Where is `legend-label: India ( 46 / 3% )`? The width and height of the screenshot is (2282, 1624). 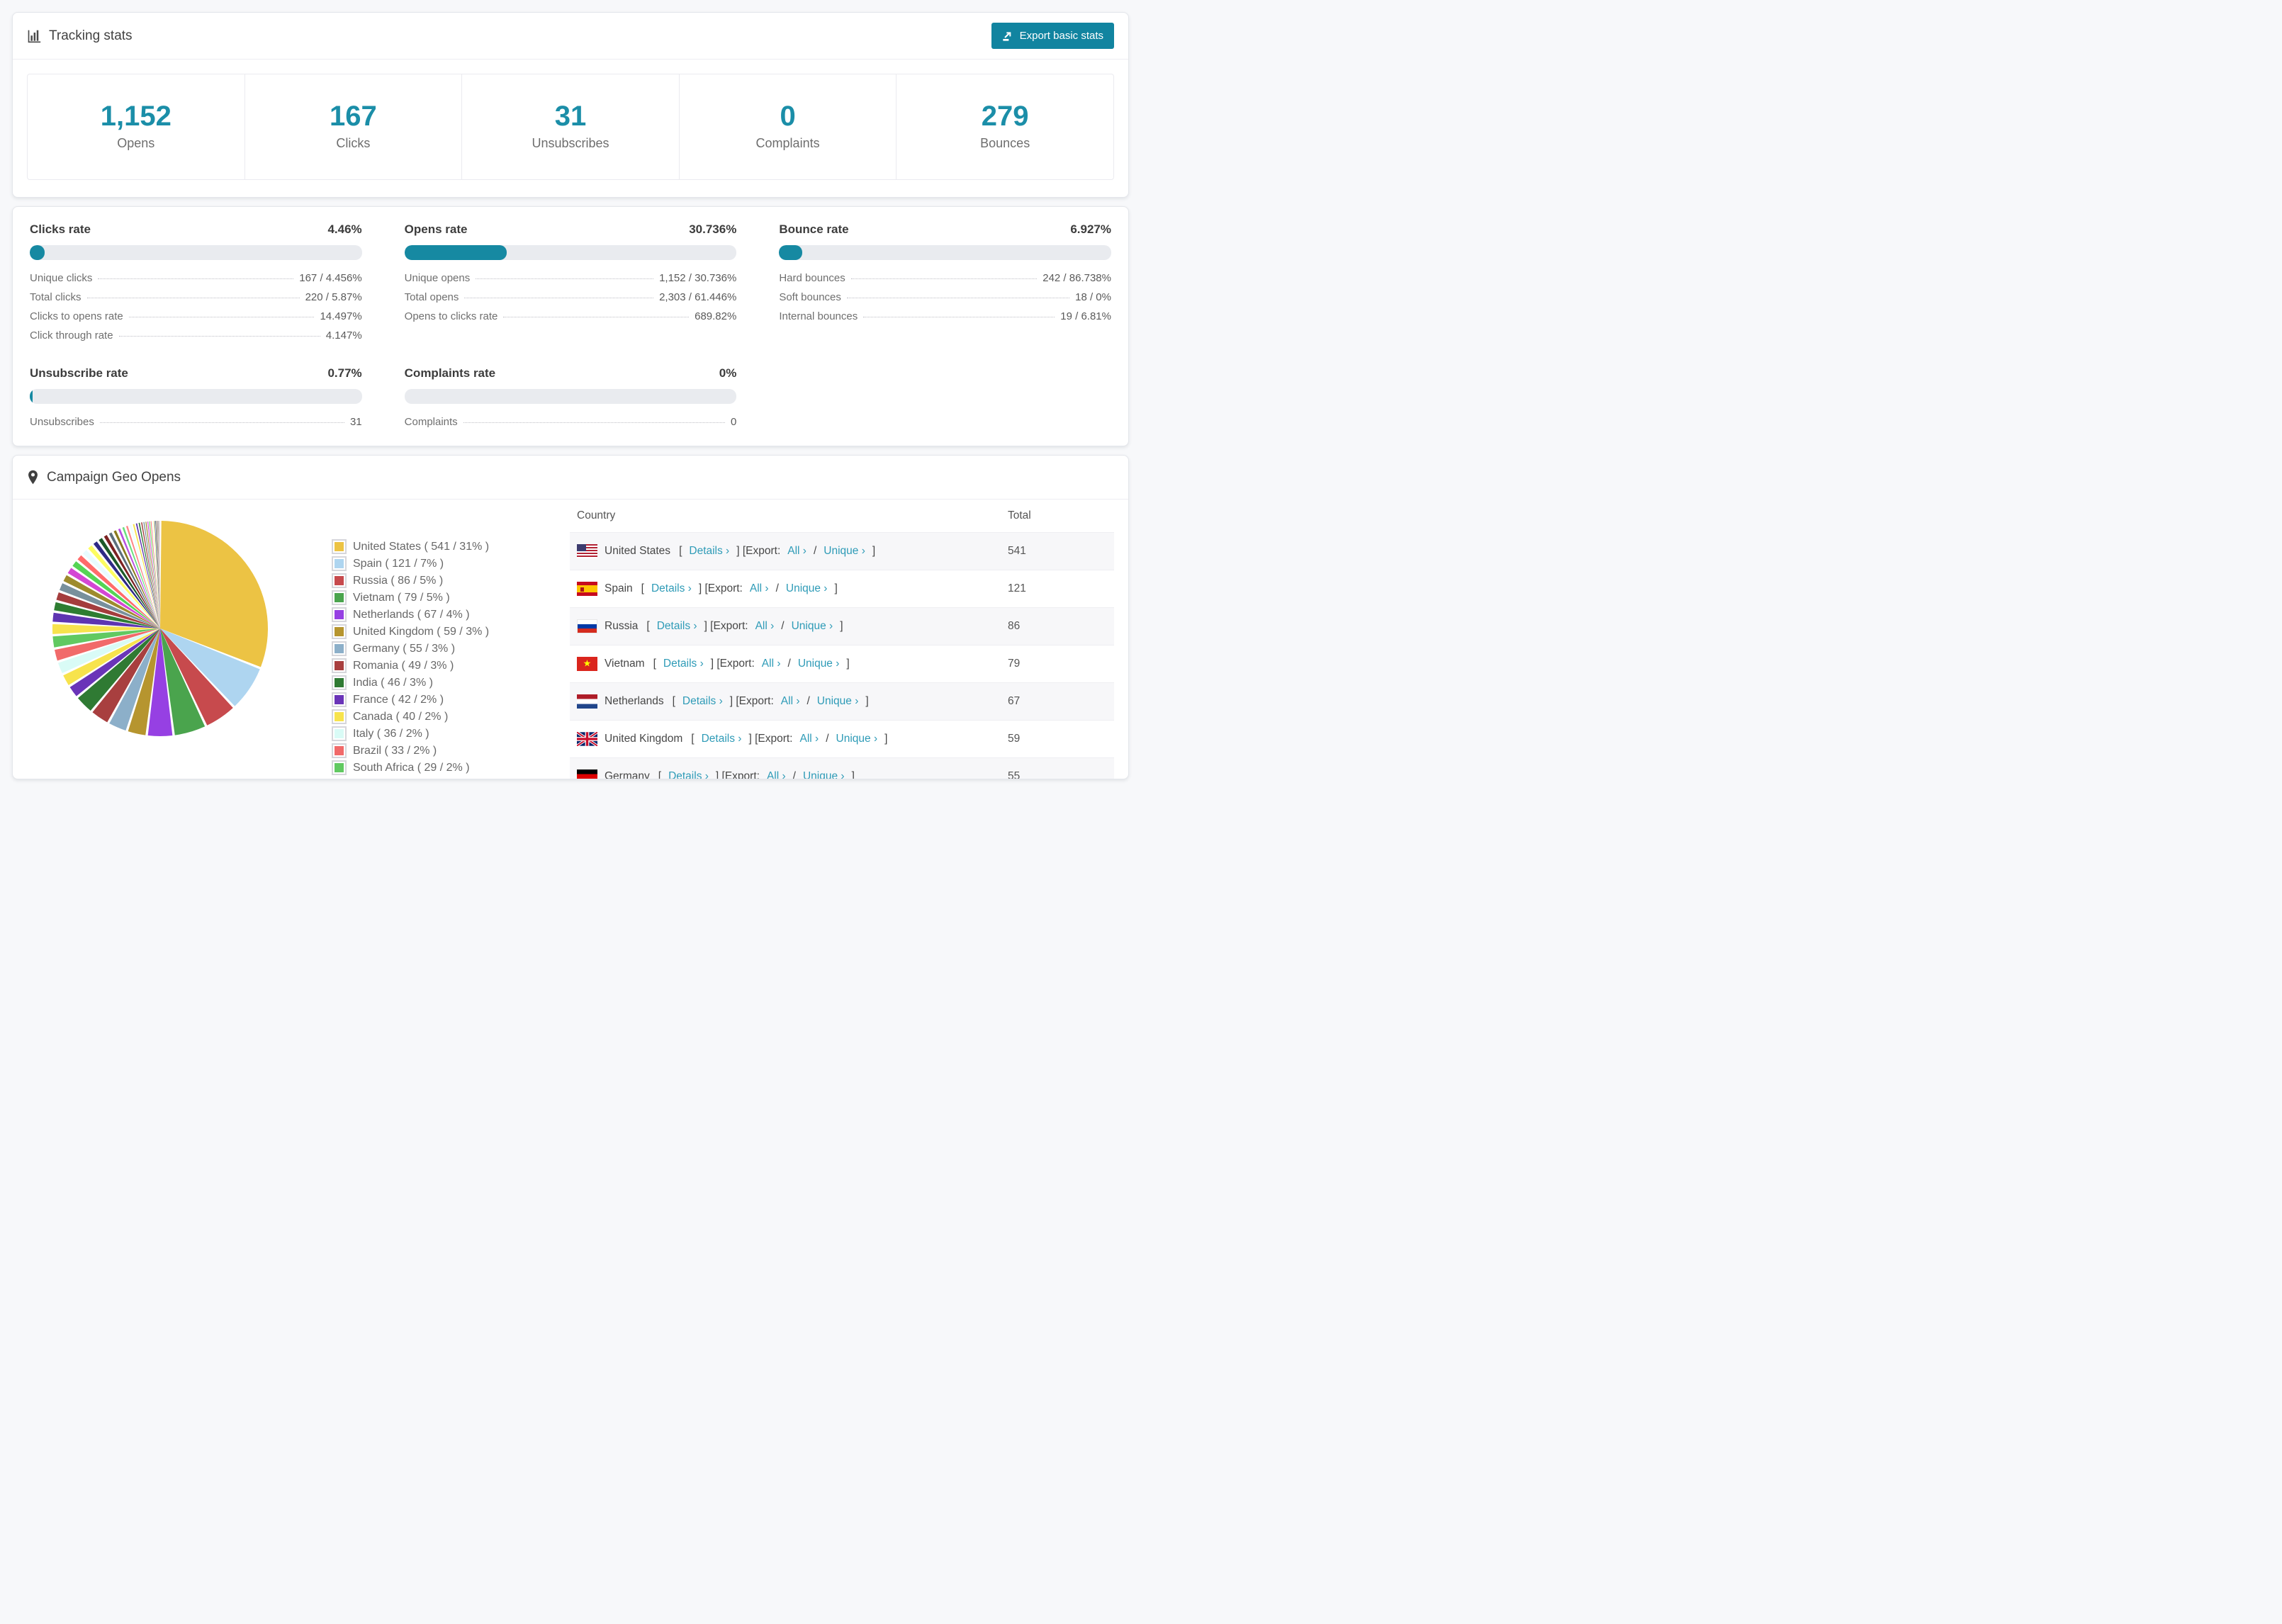 legend-label: India ( 46 / 3% ) is located at coordinates (393, 683).